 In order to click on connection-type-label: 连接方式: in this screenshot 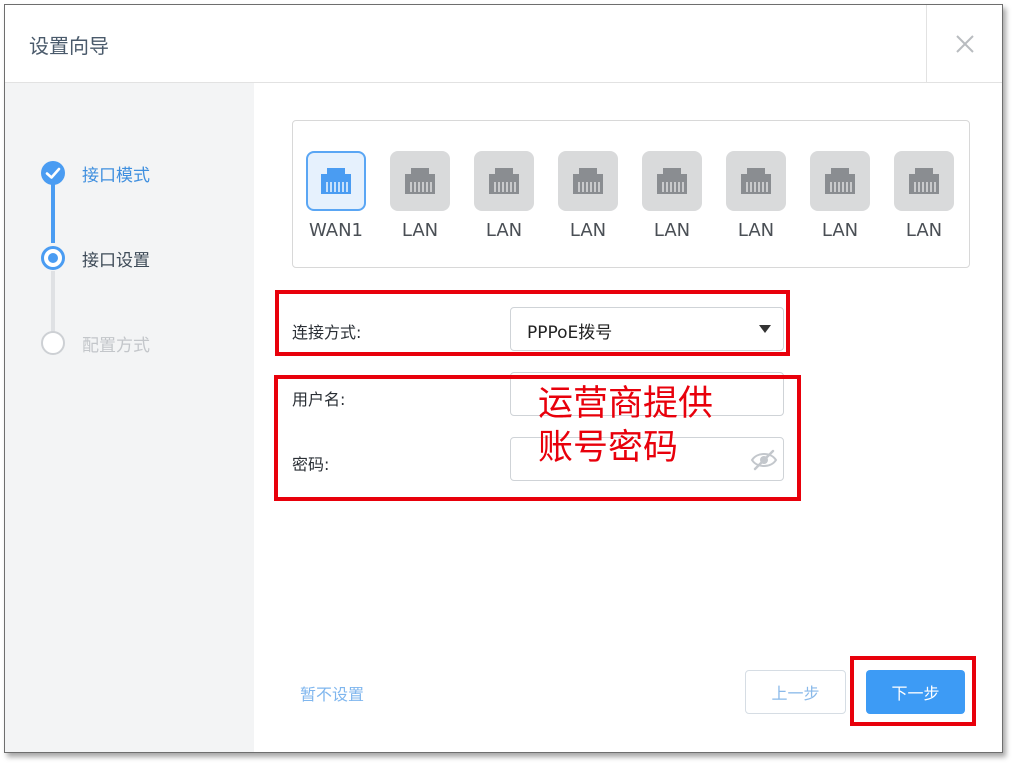, I will do `click(327, 332)`.